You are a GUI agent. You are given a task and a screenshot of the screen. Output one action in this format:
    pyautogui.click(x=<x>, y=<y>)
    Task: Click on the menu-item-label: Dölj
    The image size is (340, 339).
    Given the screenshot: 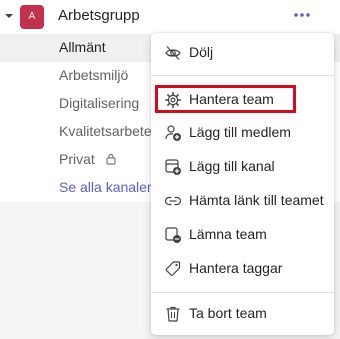 What is the action you would take?
    pyautogui.click(x=201, y=52)
    